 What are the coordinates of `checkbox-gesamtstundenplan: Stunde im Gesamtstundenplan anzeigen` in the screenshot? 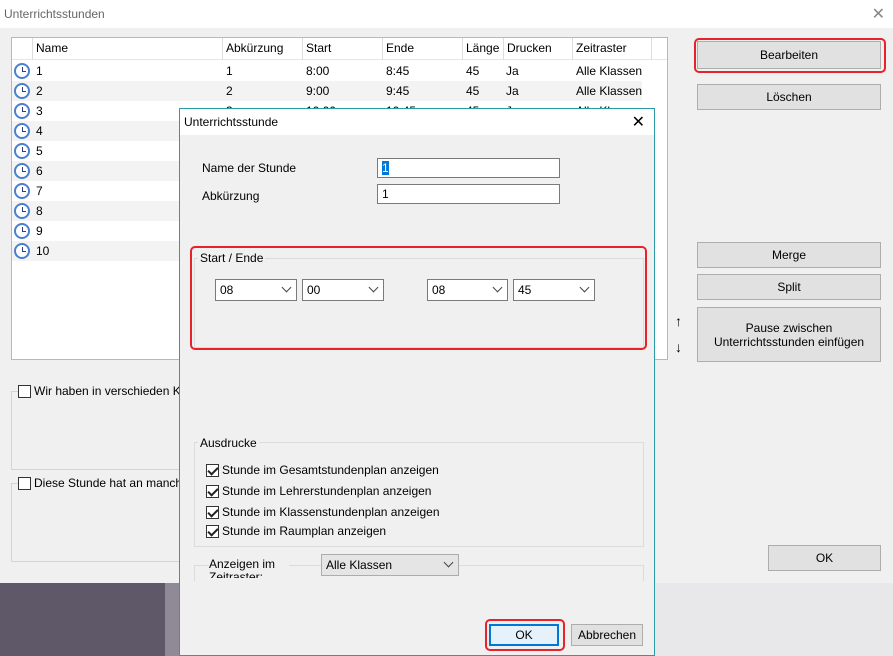 It's located at (324, 470).